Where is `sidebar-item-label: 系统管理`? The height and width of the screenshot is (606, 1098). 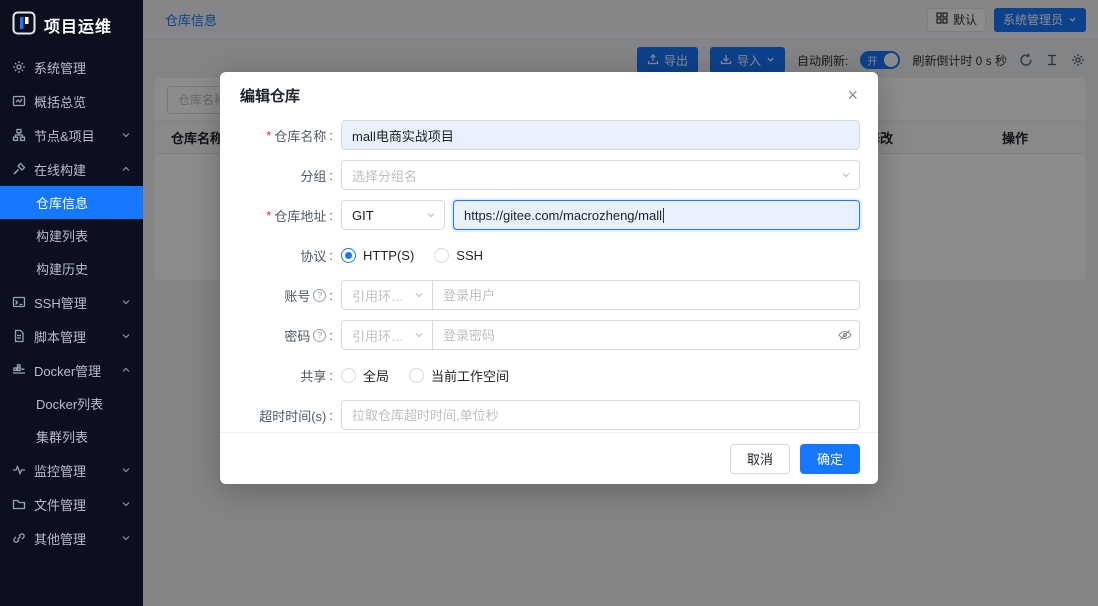 sidebar-item-label: 系统管理 is located at coordinates (60, 68).